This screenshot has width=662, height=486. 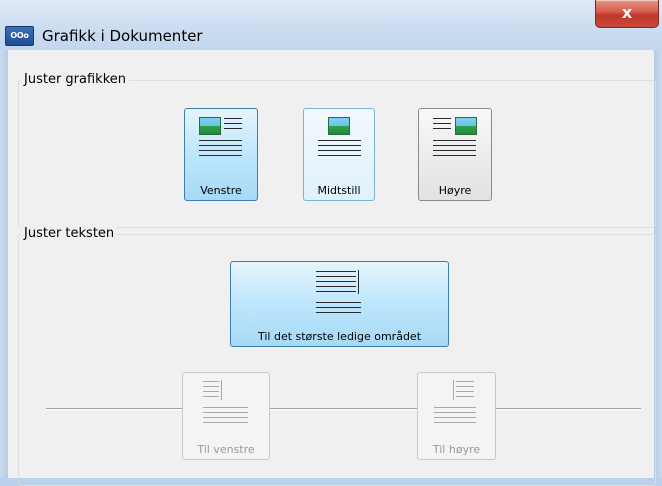 What do you see at coordinates (339, 304) in the screenshot?
I see `text-largest-area-button: Til det største ledige området` at bounding box center [339, 304].